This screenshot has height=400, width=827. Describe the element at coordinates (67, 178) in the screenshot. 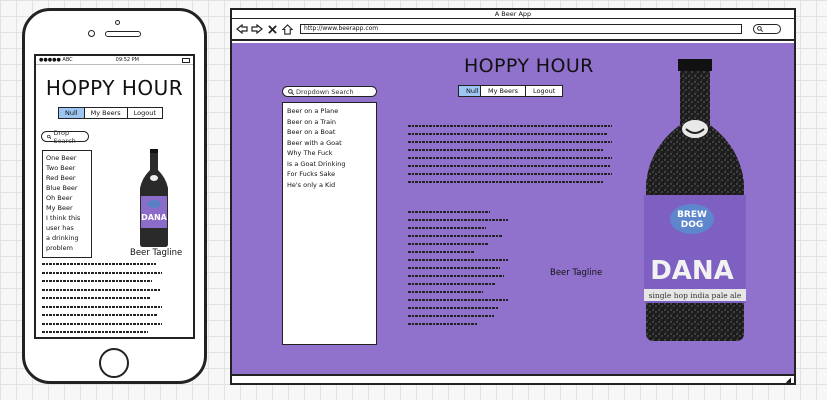

I see `list-item: Red Beer` at that location.